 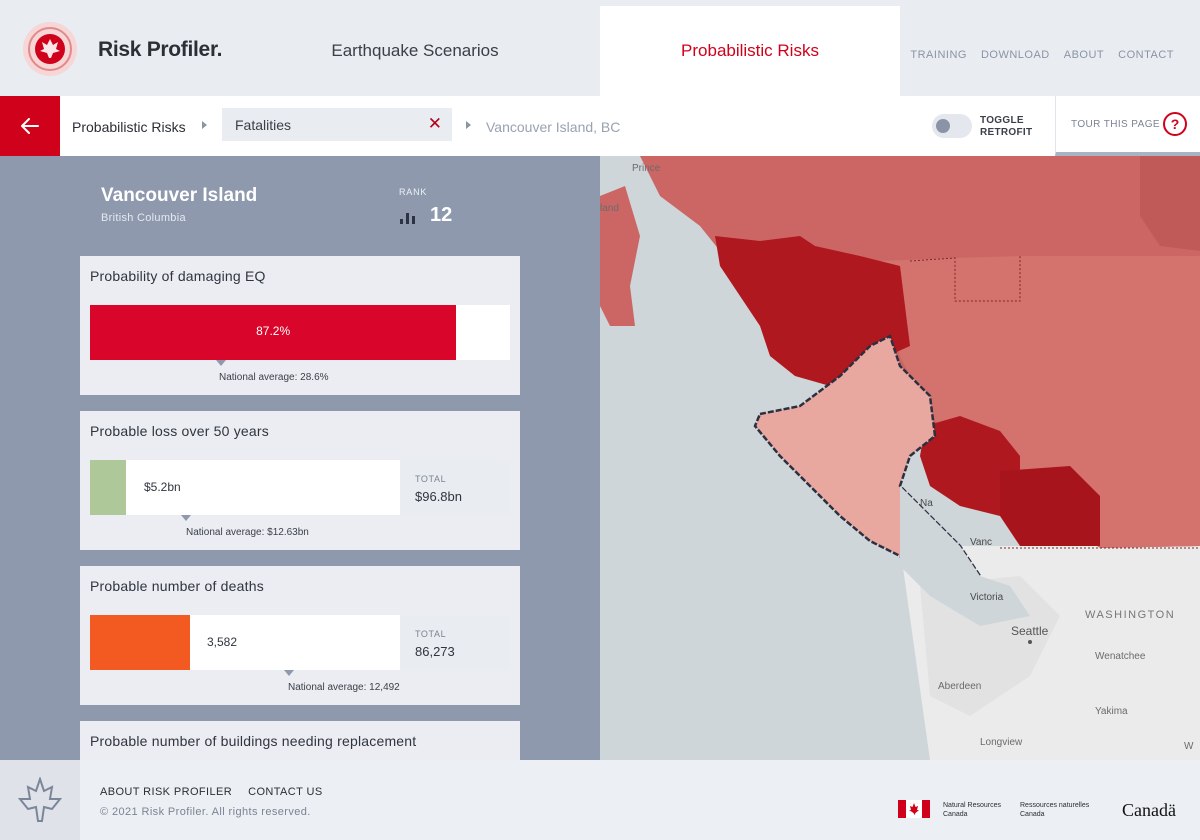 I want to click on tab-earthquake-scenarios: Earthquake Scenarios, so click(x=415, y=51).